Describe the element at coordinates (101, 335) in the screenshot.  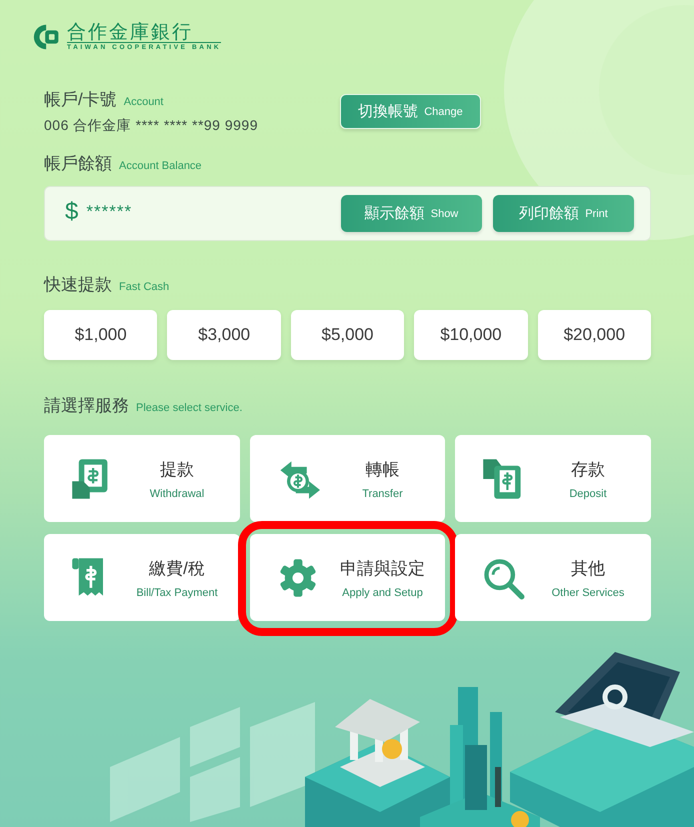
I see `amount-button: $1,000` at that location.